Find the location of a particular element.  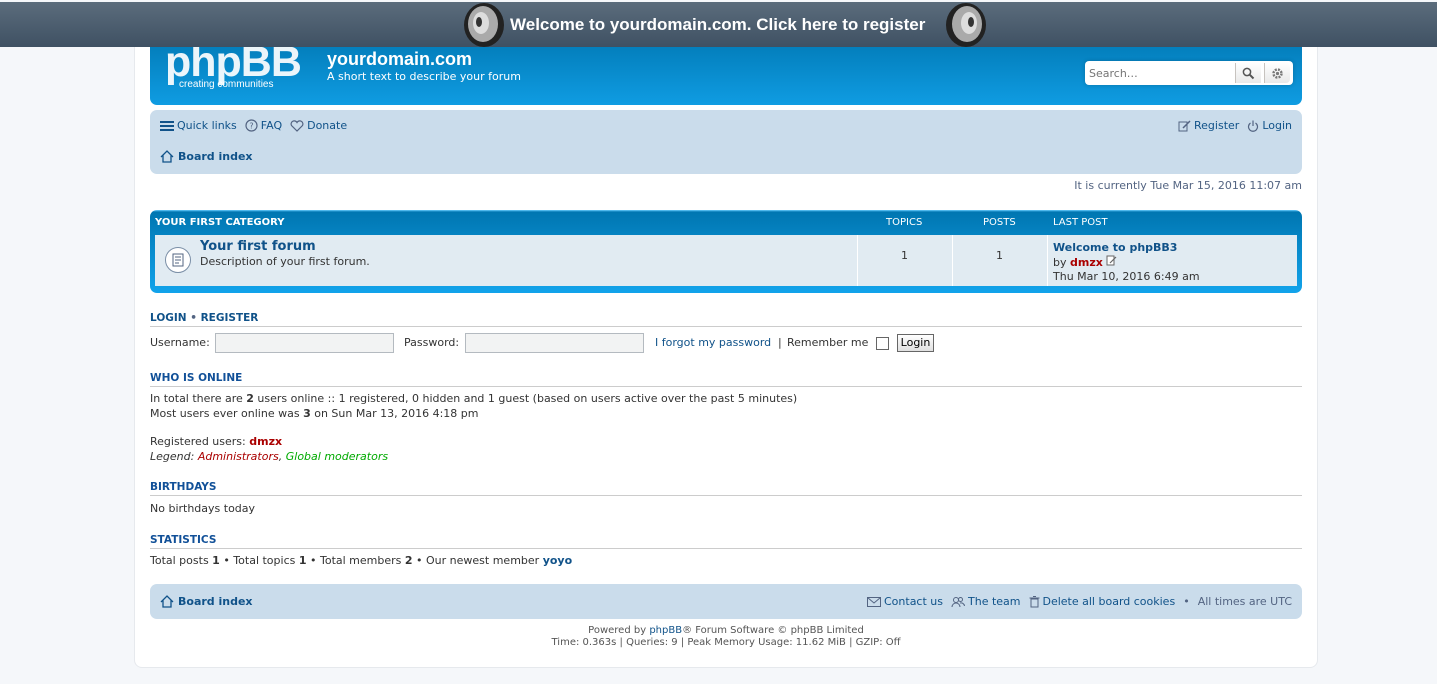

legend-administrators: Administrators is located at coordinates (238, 456).